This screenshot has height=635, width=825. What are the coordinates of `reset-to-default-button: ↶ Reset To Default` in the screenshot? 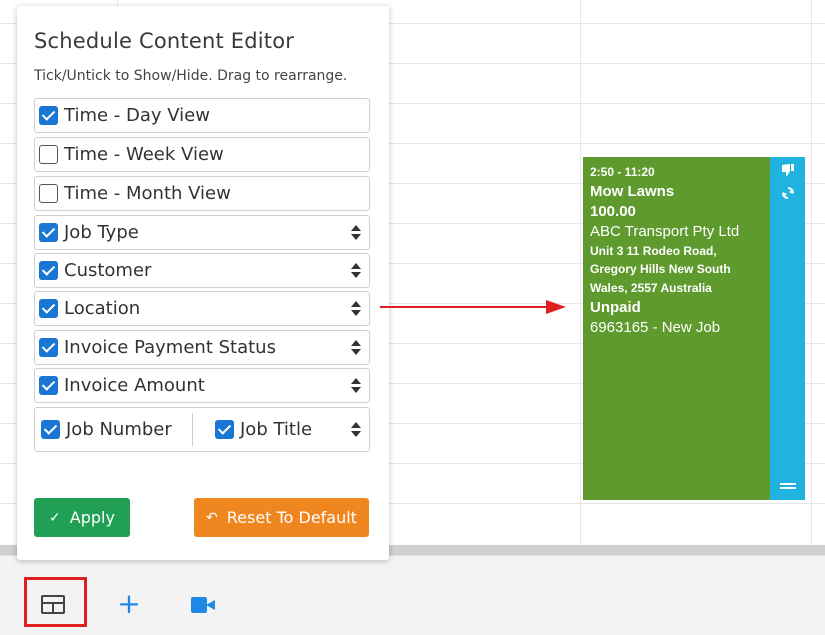 It's located at (281, 517).